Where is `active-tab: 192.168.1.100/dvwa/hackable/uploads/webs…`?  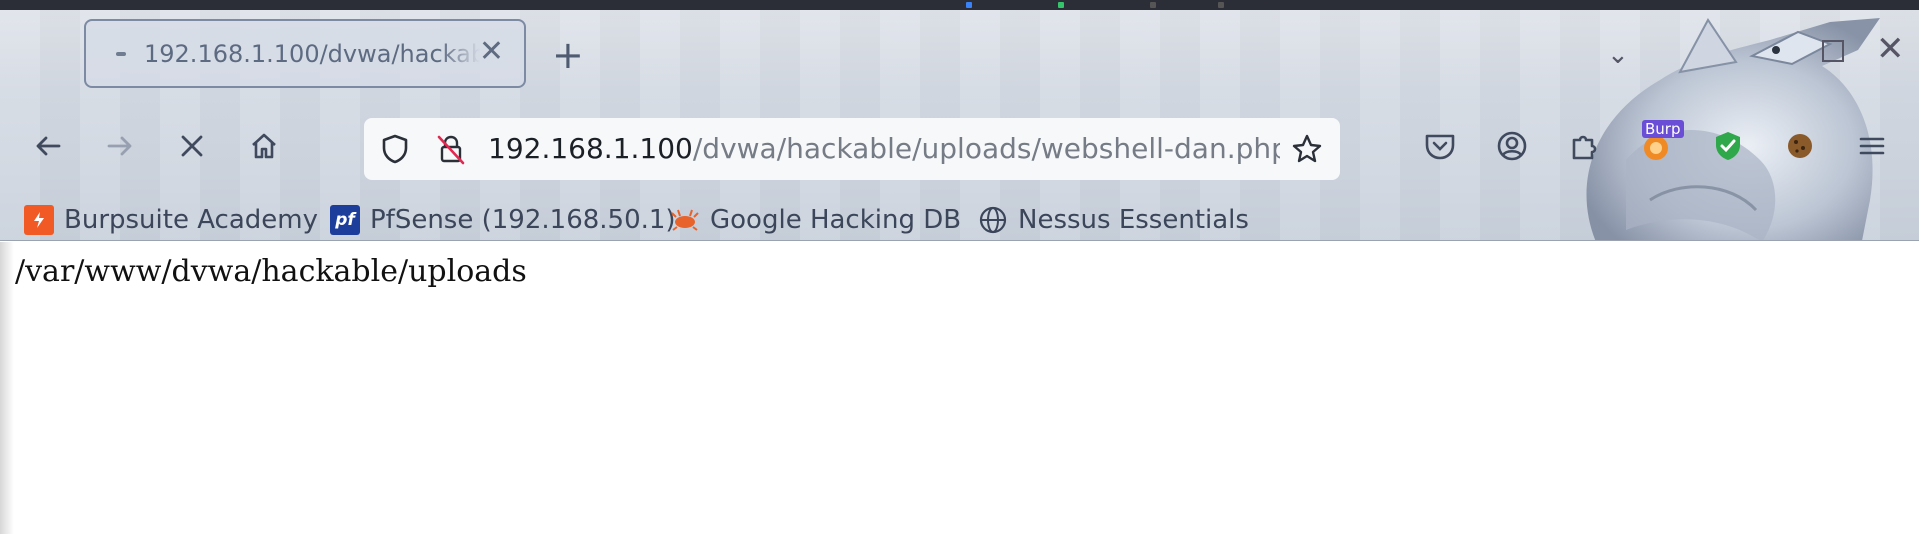 active-tab: 192.168.1.100/dvwa/hackable/uploads/webs… is located at coordinates (305, 53).